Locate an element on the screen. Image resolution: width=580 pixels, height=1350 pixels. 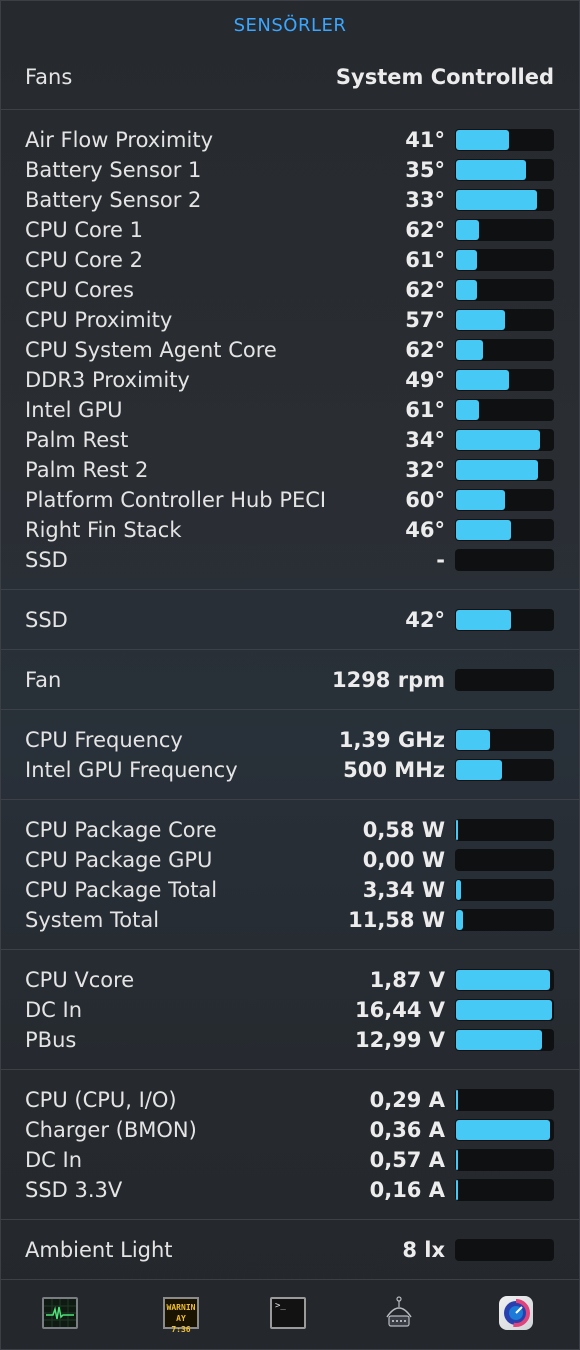
temperature-sensor-row: Battery Sensor 2 33° is located at coordinates (290, 200).